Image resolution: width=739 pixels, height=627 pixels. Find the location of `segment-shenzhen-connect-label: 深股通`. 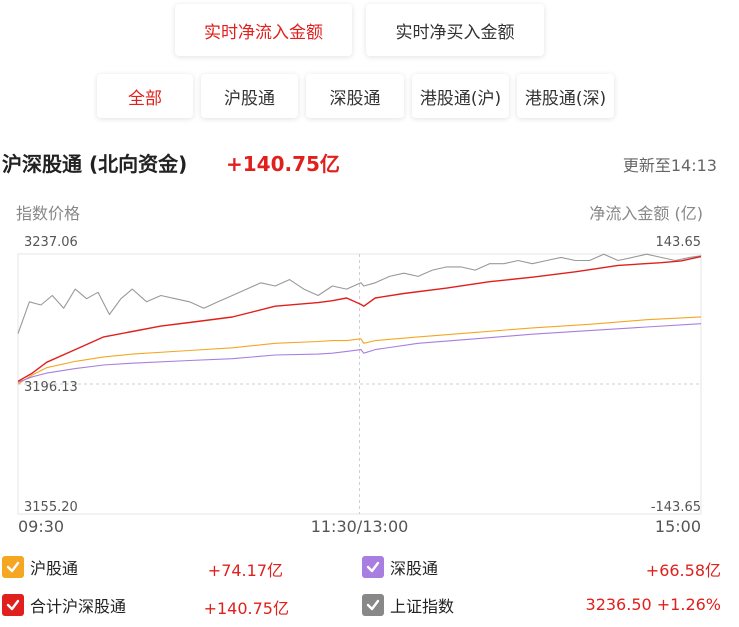

segment-shenzhen-connect-label: 深股通 is located at coordinates (355, 98).